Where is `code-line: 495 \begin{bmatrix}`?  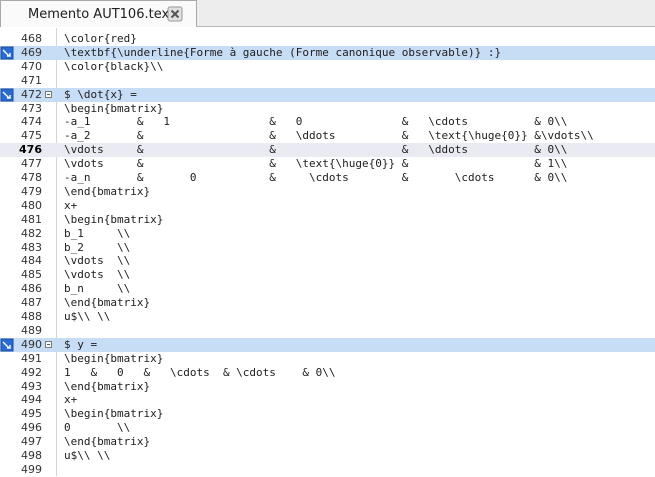 code-line: 495 \begin{bmatrix} is located at coordinates (327, 414).